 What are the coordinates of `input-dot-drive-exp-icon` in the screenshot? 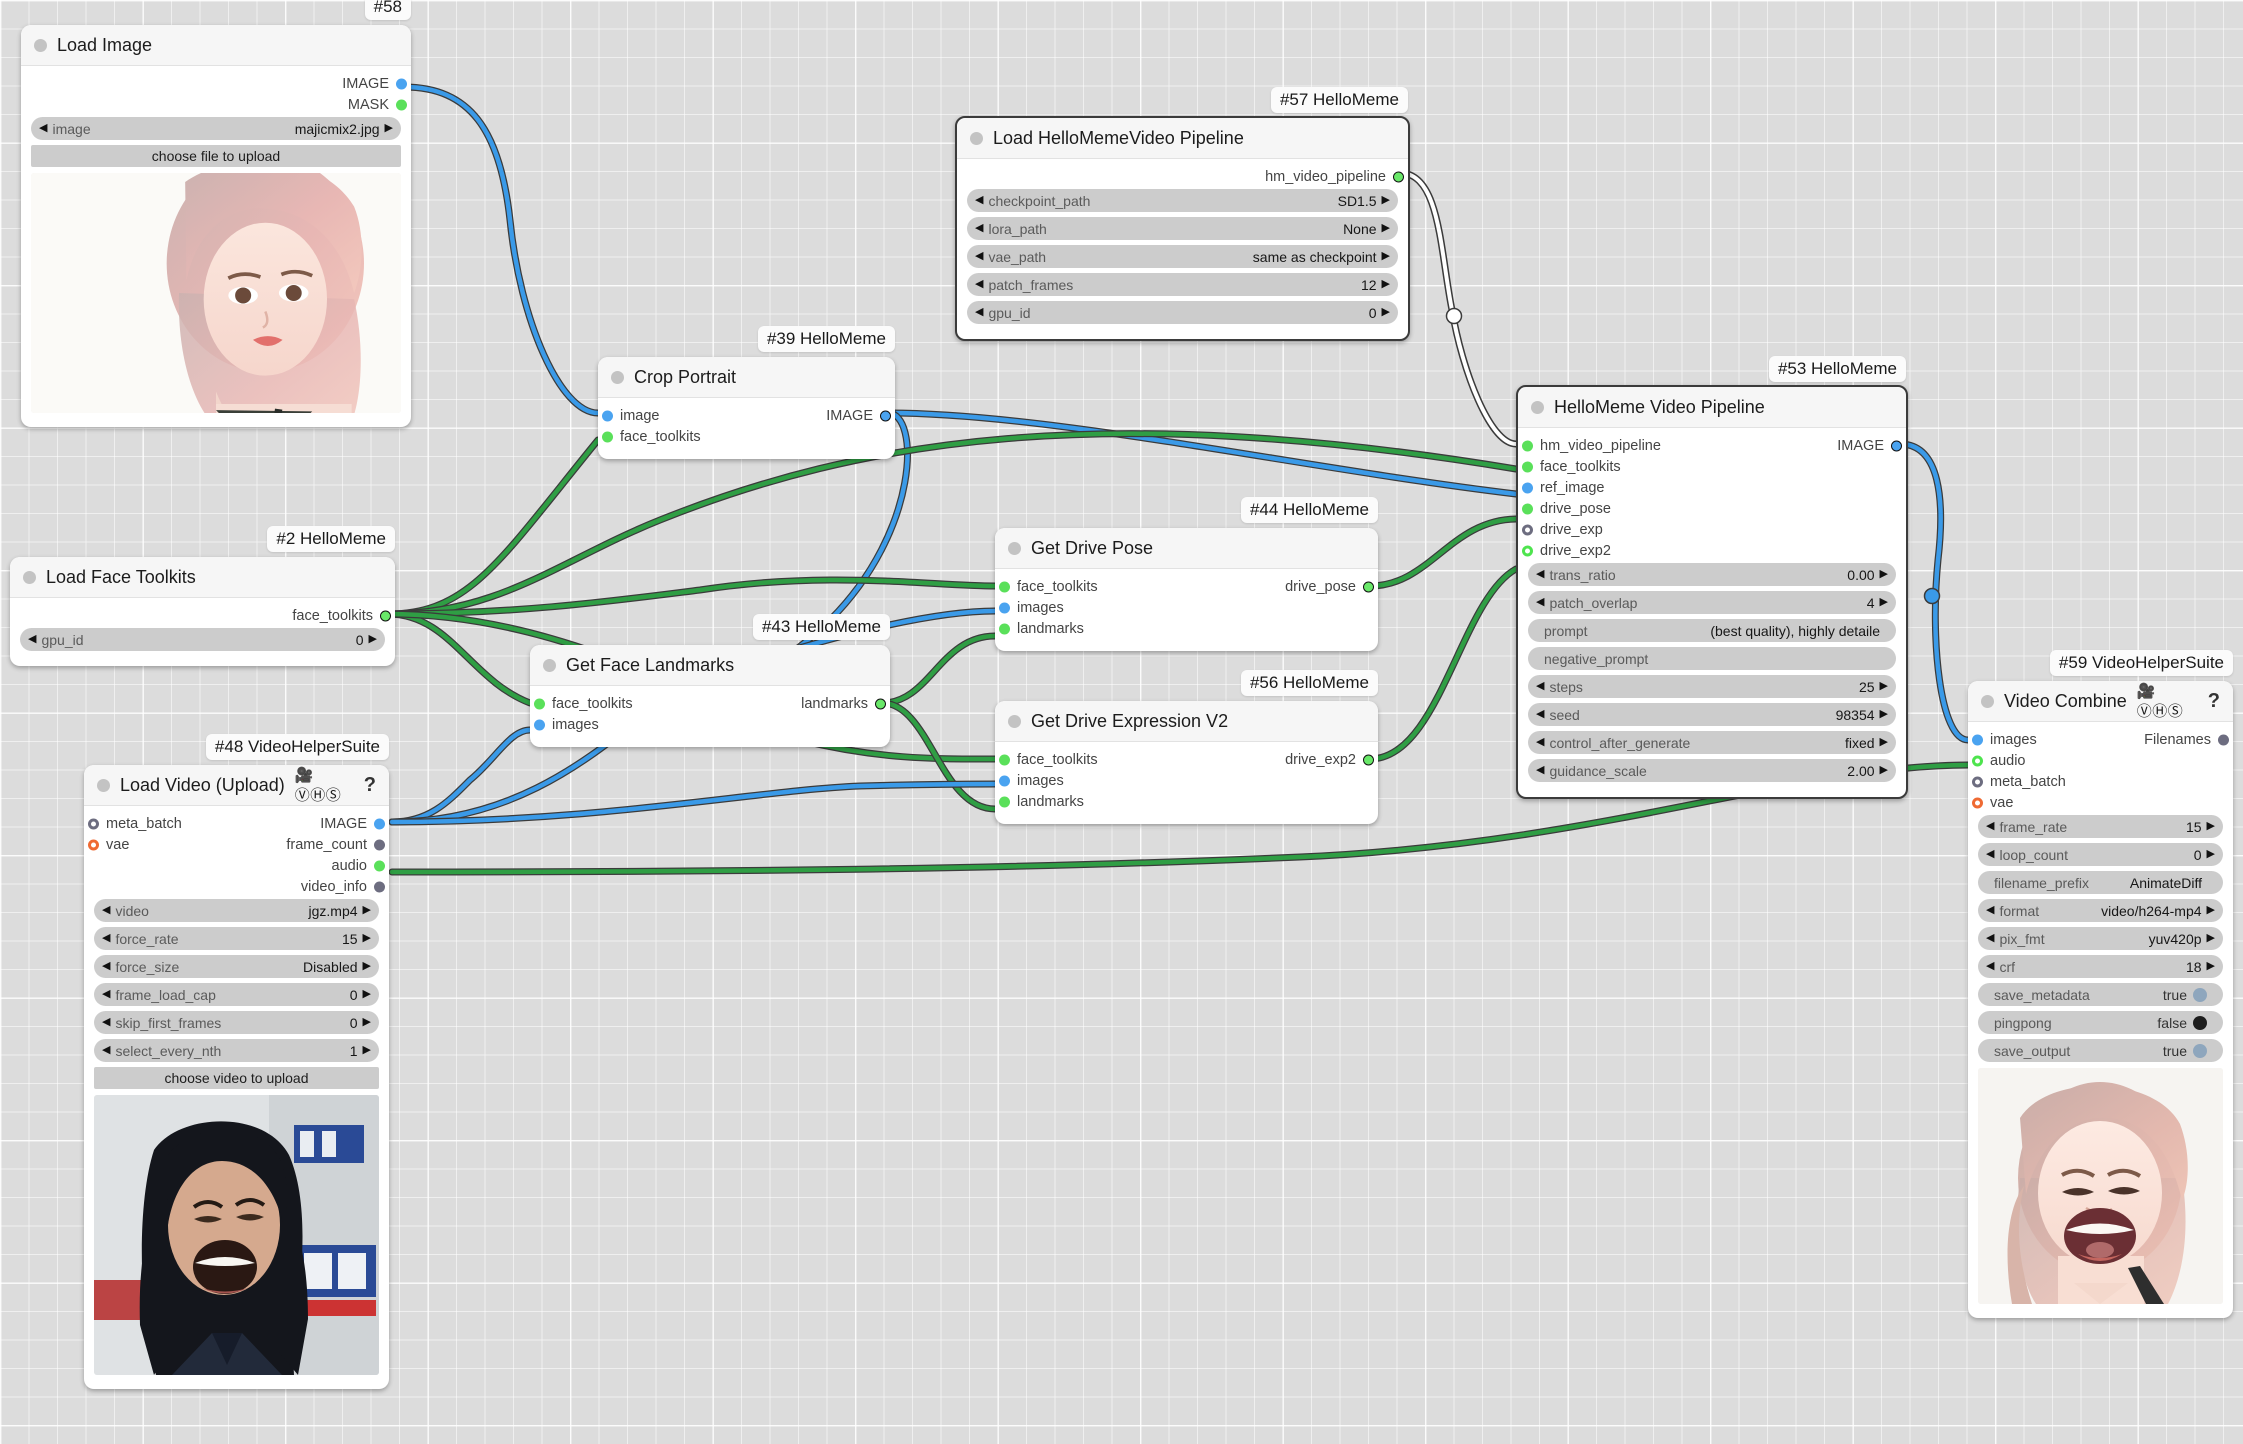 It's located at (1527, 530).